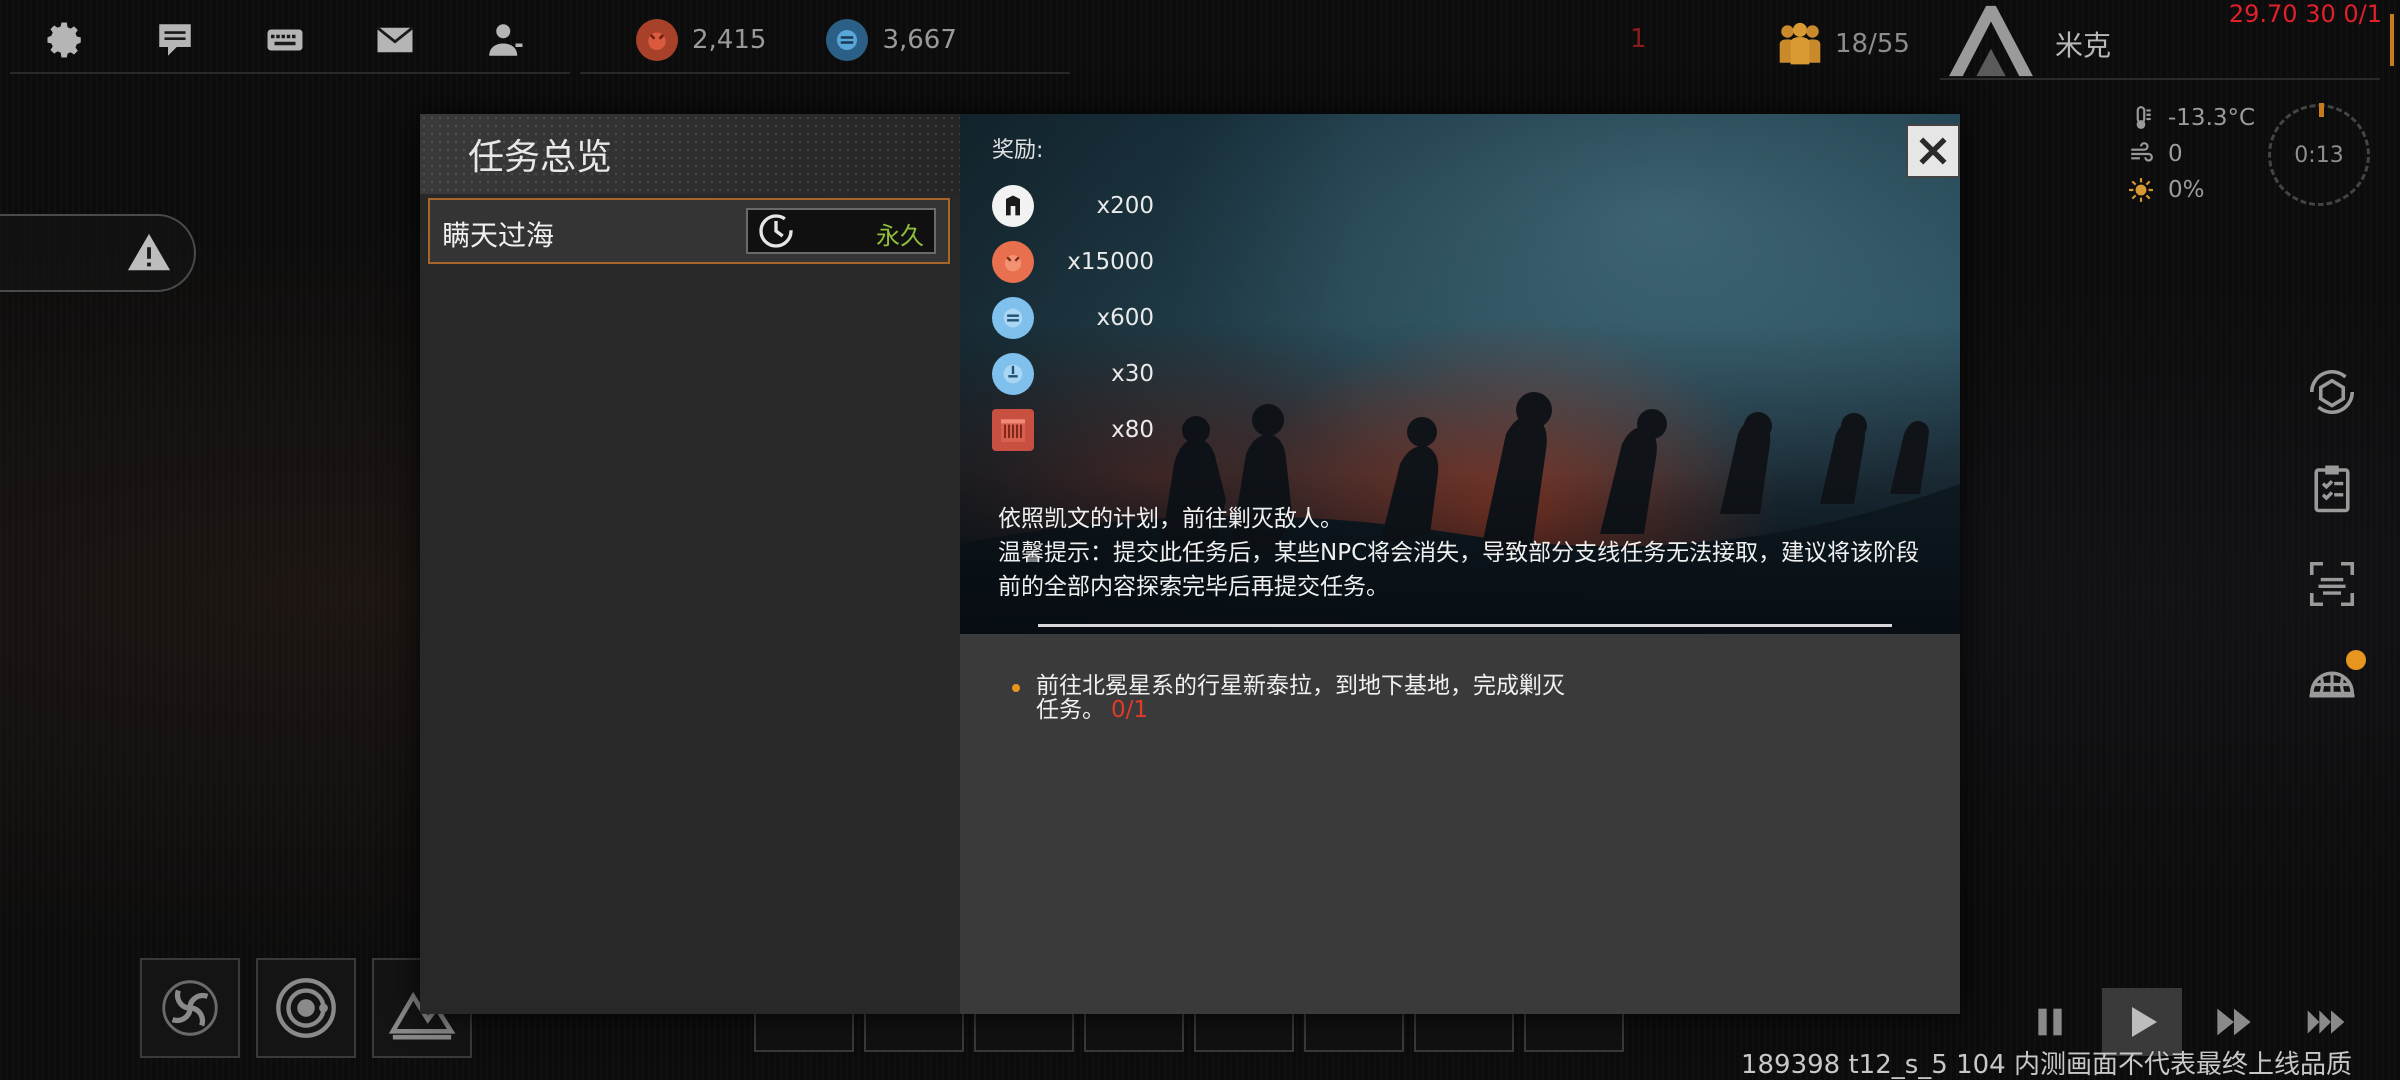  I want to click on debug-counter: 29.70 30 0/1, so click(2305, 14).